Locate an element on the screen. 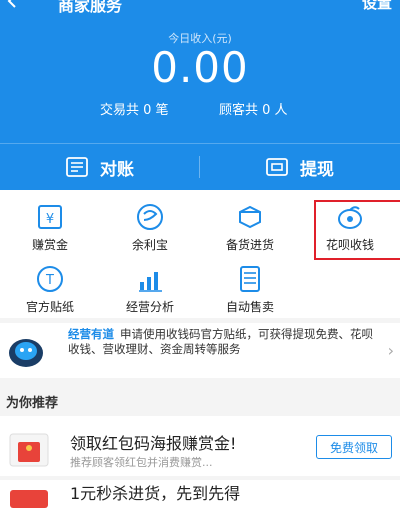 Image resolution: width=400 pixels, height=508 pixels. grid-item-reward: ¥ 赚赏金 is located at coordinates (50, 221).